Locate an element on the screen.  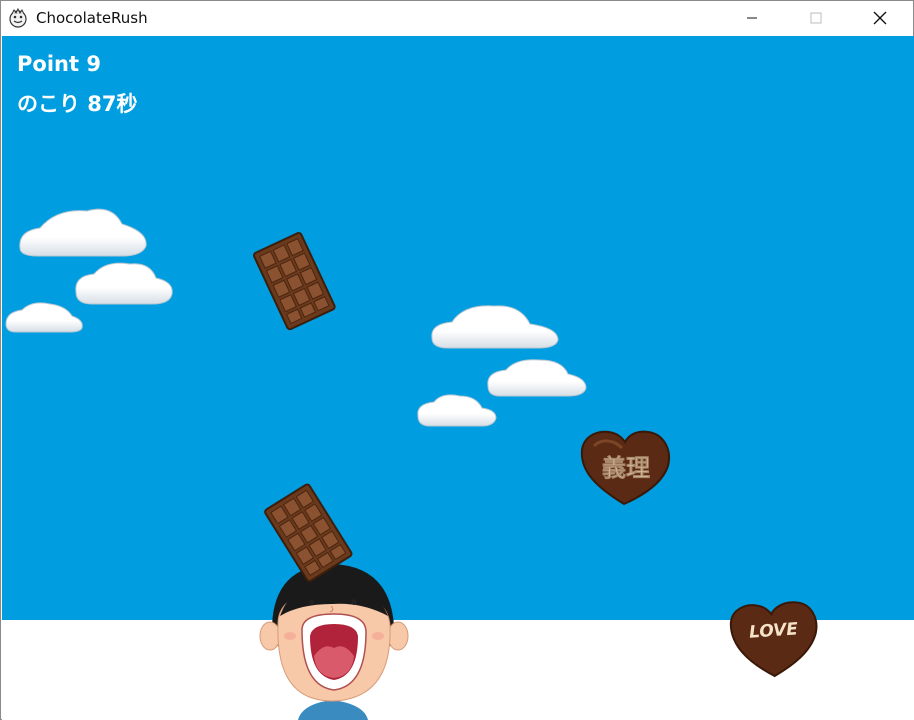
close-button is located at coordinates (880, 18).